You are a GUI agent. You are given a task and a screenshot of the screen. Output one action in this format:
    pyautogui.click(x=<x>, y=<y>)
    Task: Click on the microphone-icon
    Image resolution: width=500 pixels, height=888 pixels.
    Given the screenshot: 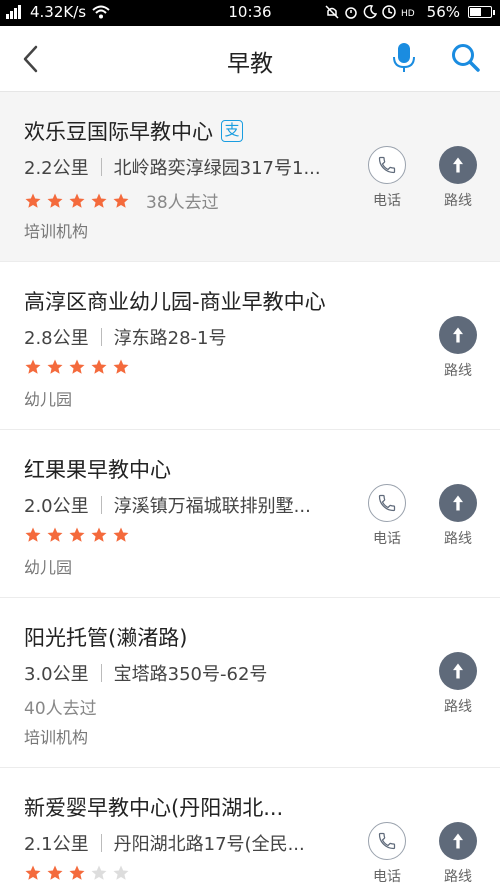 What is the action you would take?
    pyautogui.click(x=404, y=57)
    